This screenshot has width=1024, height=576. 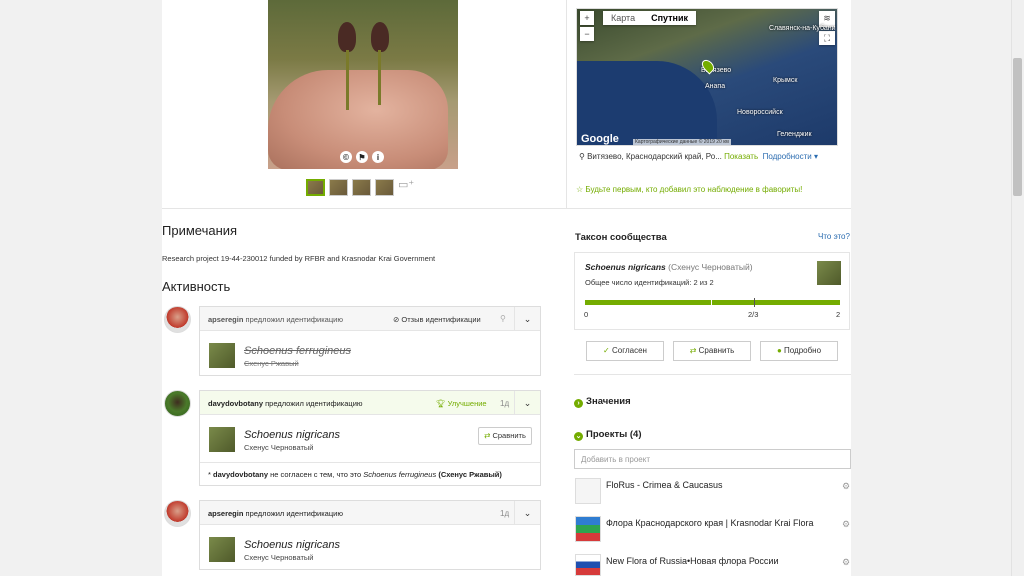 What do you see at coordinates (608, 401) in the screenshot?
I see `values-title: Значения` at bounding box center [608, 401].